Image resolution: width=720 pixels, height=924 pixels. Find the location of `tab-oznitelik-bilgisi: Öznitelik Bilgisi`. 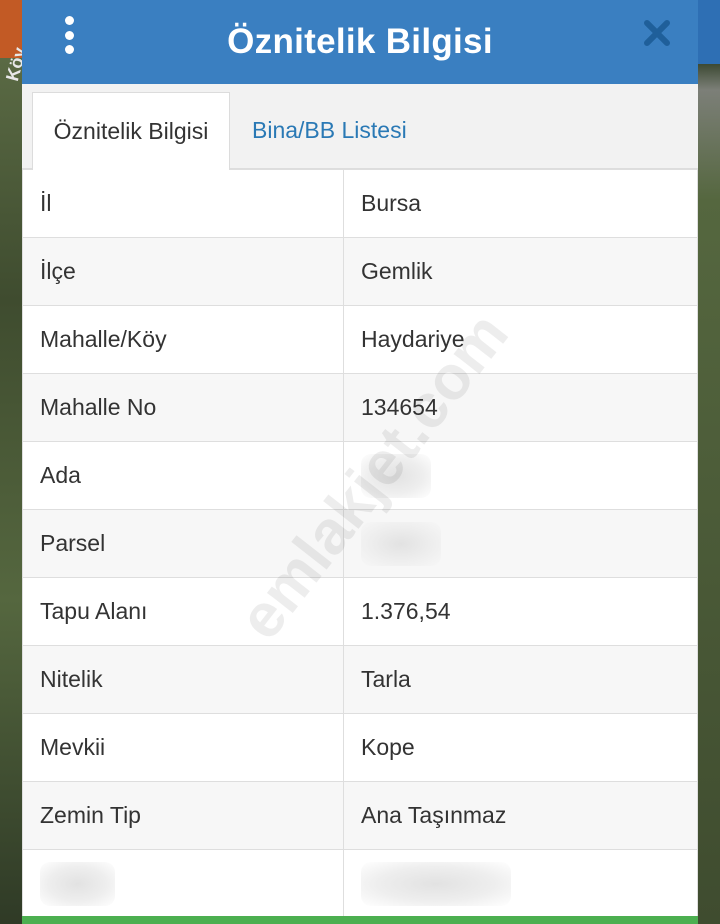

tab-oznitelik-bilgisi: Öznitelik Bilgisi is located at coordinates (131, 131).